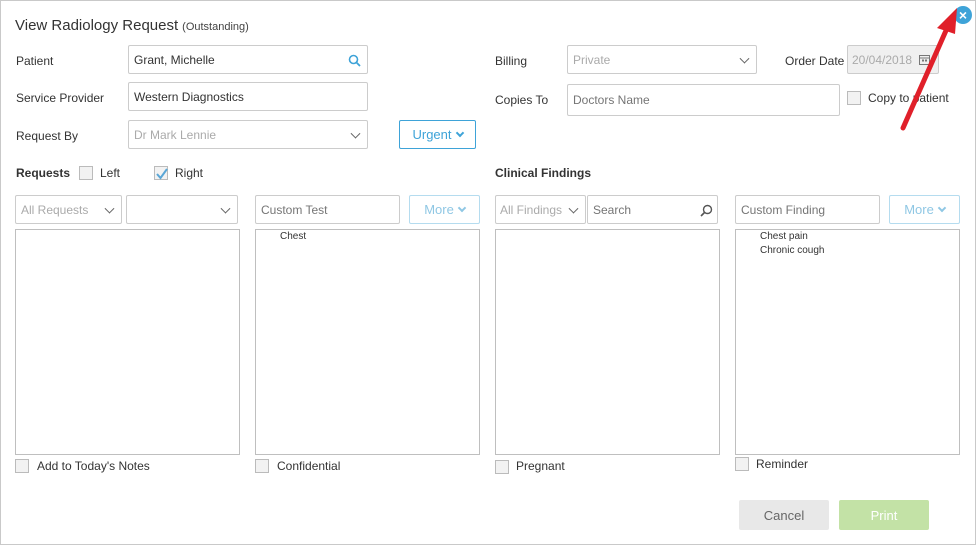 The width and height of the screenshot is (976, 545). I want to click on request-by-value: Dr Mark Lennie, so click(175, 134).